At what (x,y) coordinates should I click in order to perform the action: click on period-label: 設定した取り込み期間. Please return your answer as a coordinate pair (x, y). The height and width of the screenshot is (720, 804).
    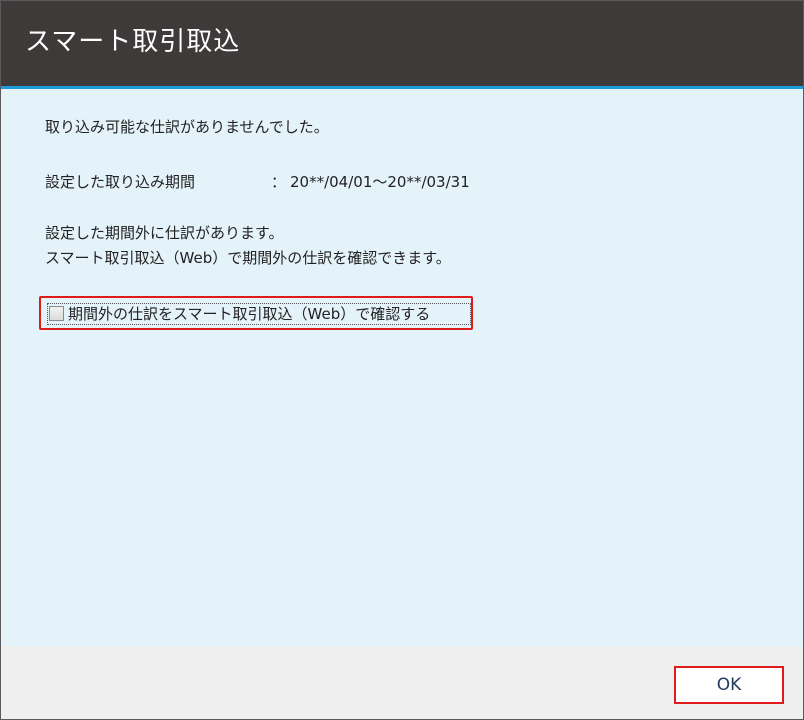
    Looking at the image, I should click on (120, 182).